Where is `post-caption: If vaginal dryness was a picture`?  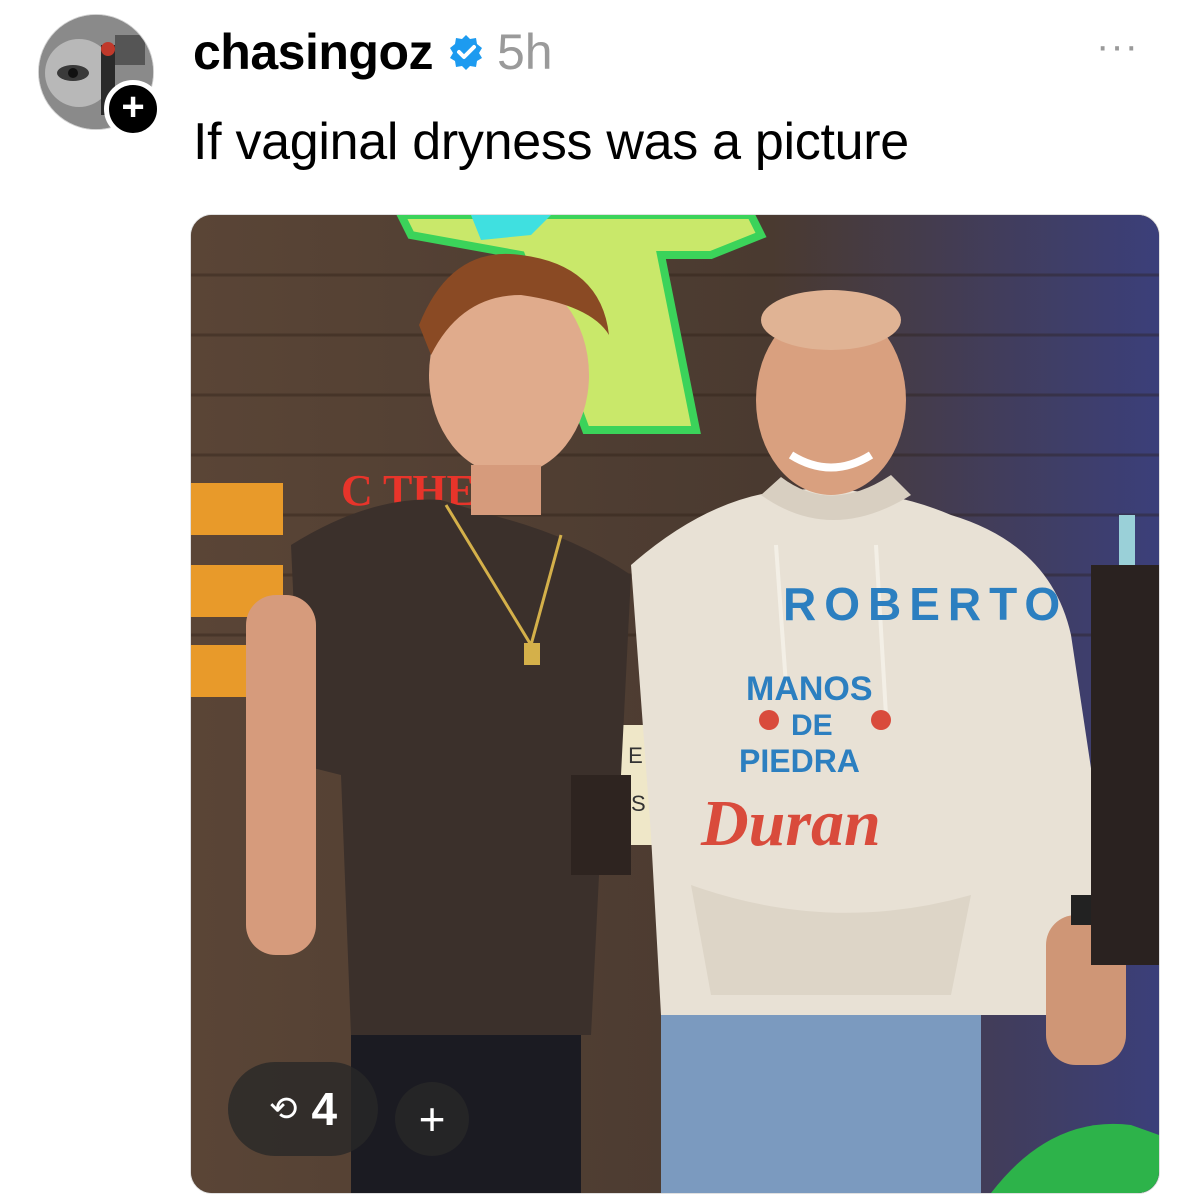 post-caption: If vaginal dryness was a picture is located at coordinates (551, 142).